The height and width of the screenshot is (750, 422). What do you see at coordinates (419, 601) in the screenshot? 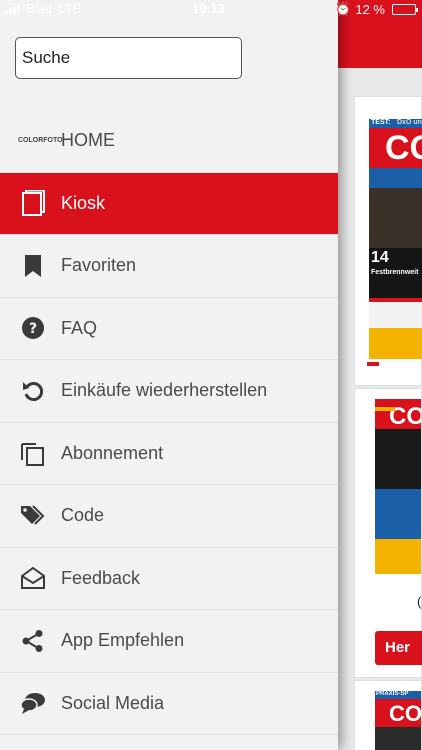
I see `price-text: (` at bounding box center [419, 601].